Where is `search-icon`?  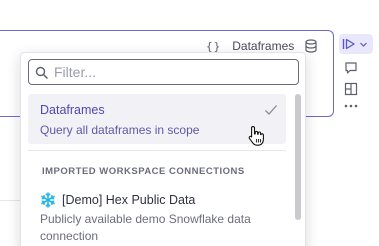 search-icon is located at coordinates (41, 72).